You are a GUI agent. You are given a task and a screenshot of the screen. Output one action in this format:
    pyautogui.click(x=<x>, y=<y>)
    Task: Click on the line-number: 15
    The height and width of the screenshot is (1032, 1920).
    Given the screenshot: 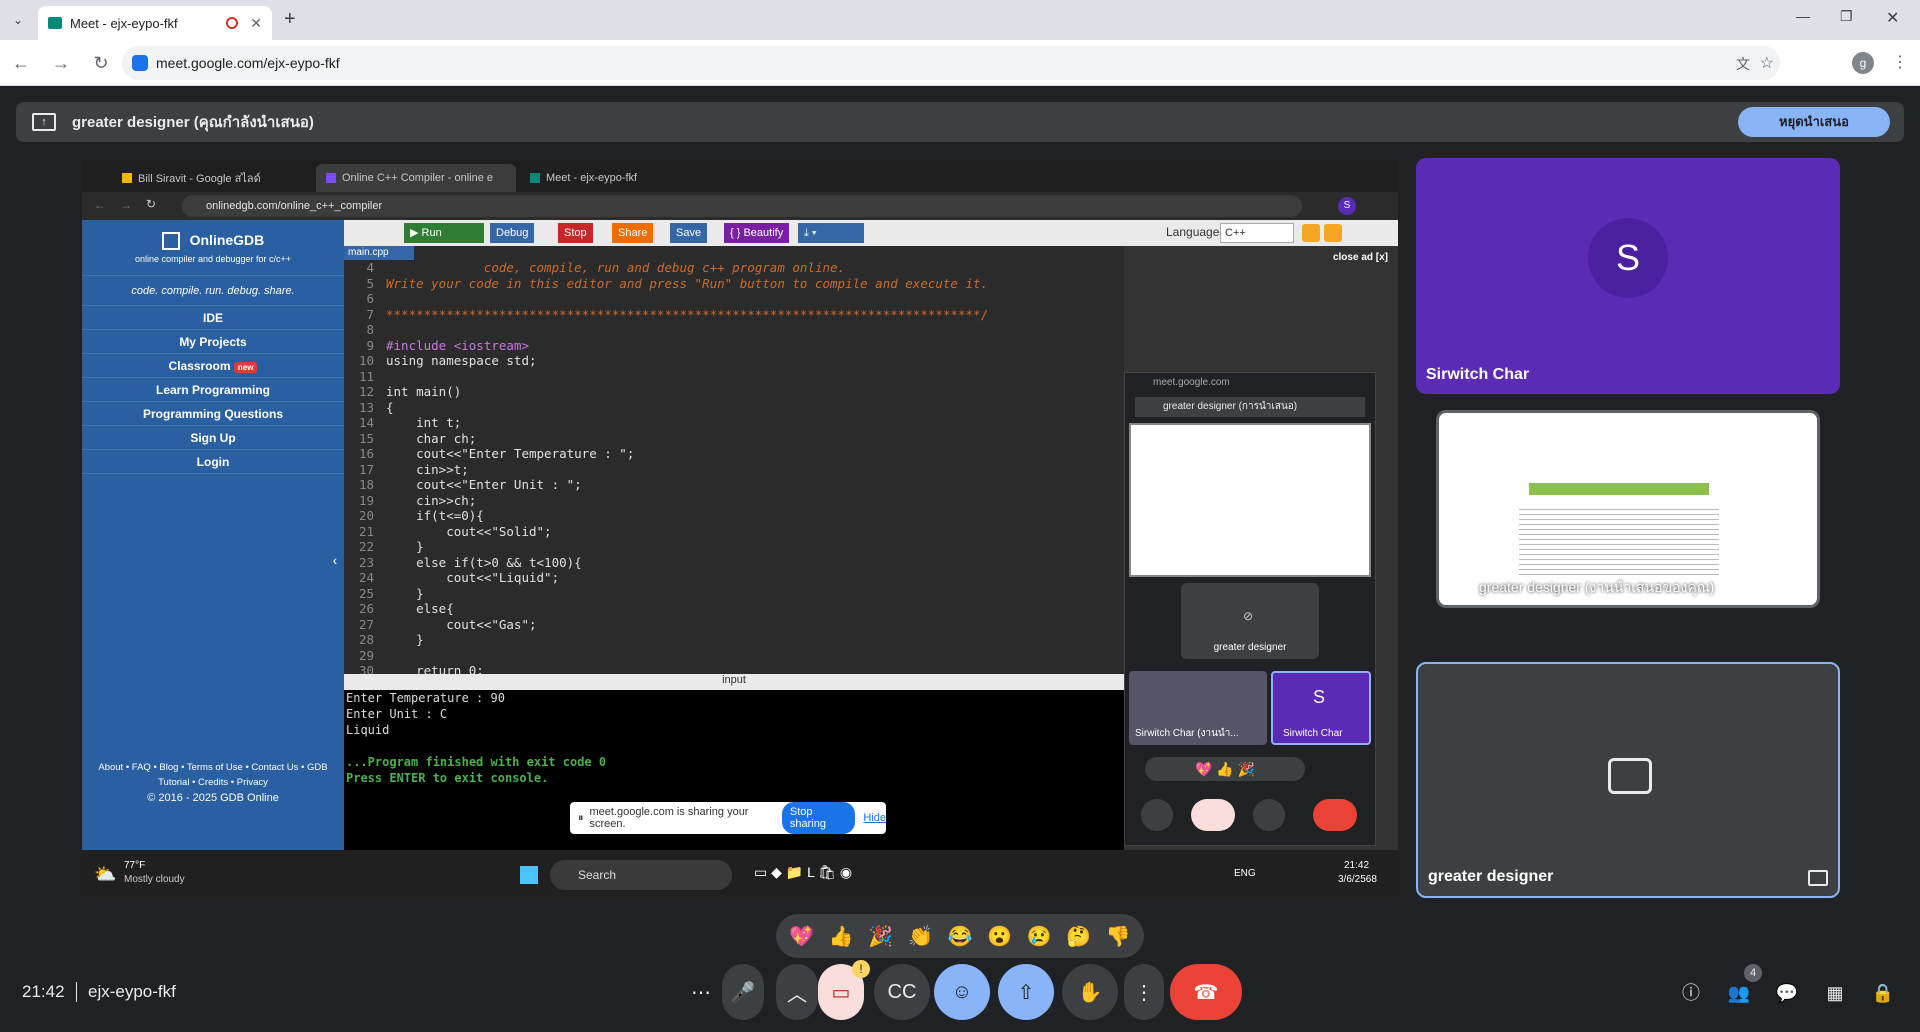 What is the action you would take?
    pyautogui.click(x=366, y=438)
    